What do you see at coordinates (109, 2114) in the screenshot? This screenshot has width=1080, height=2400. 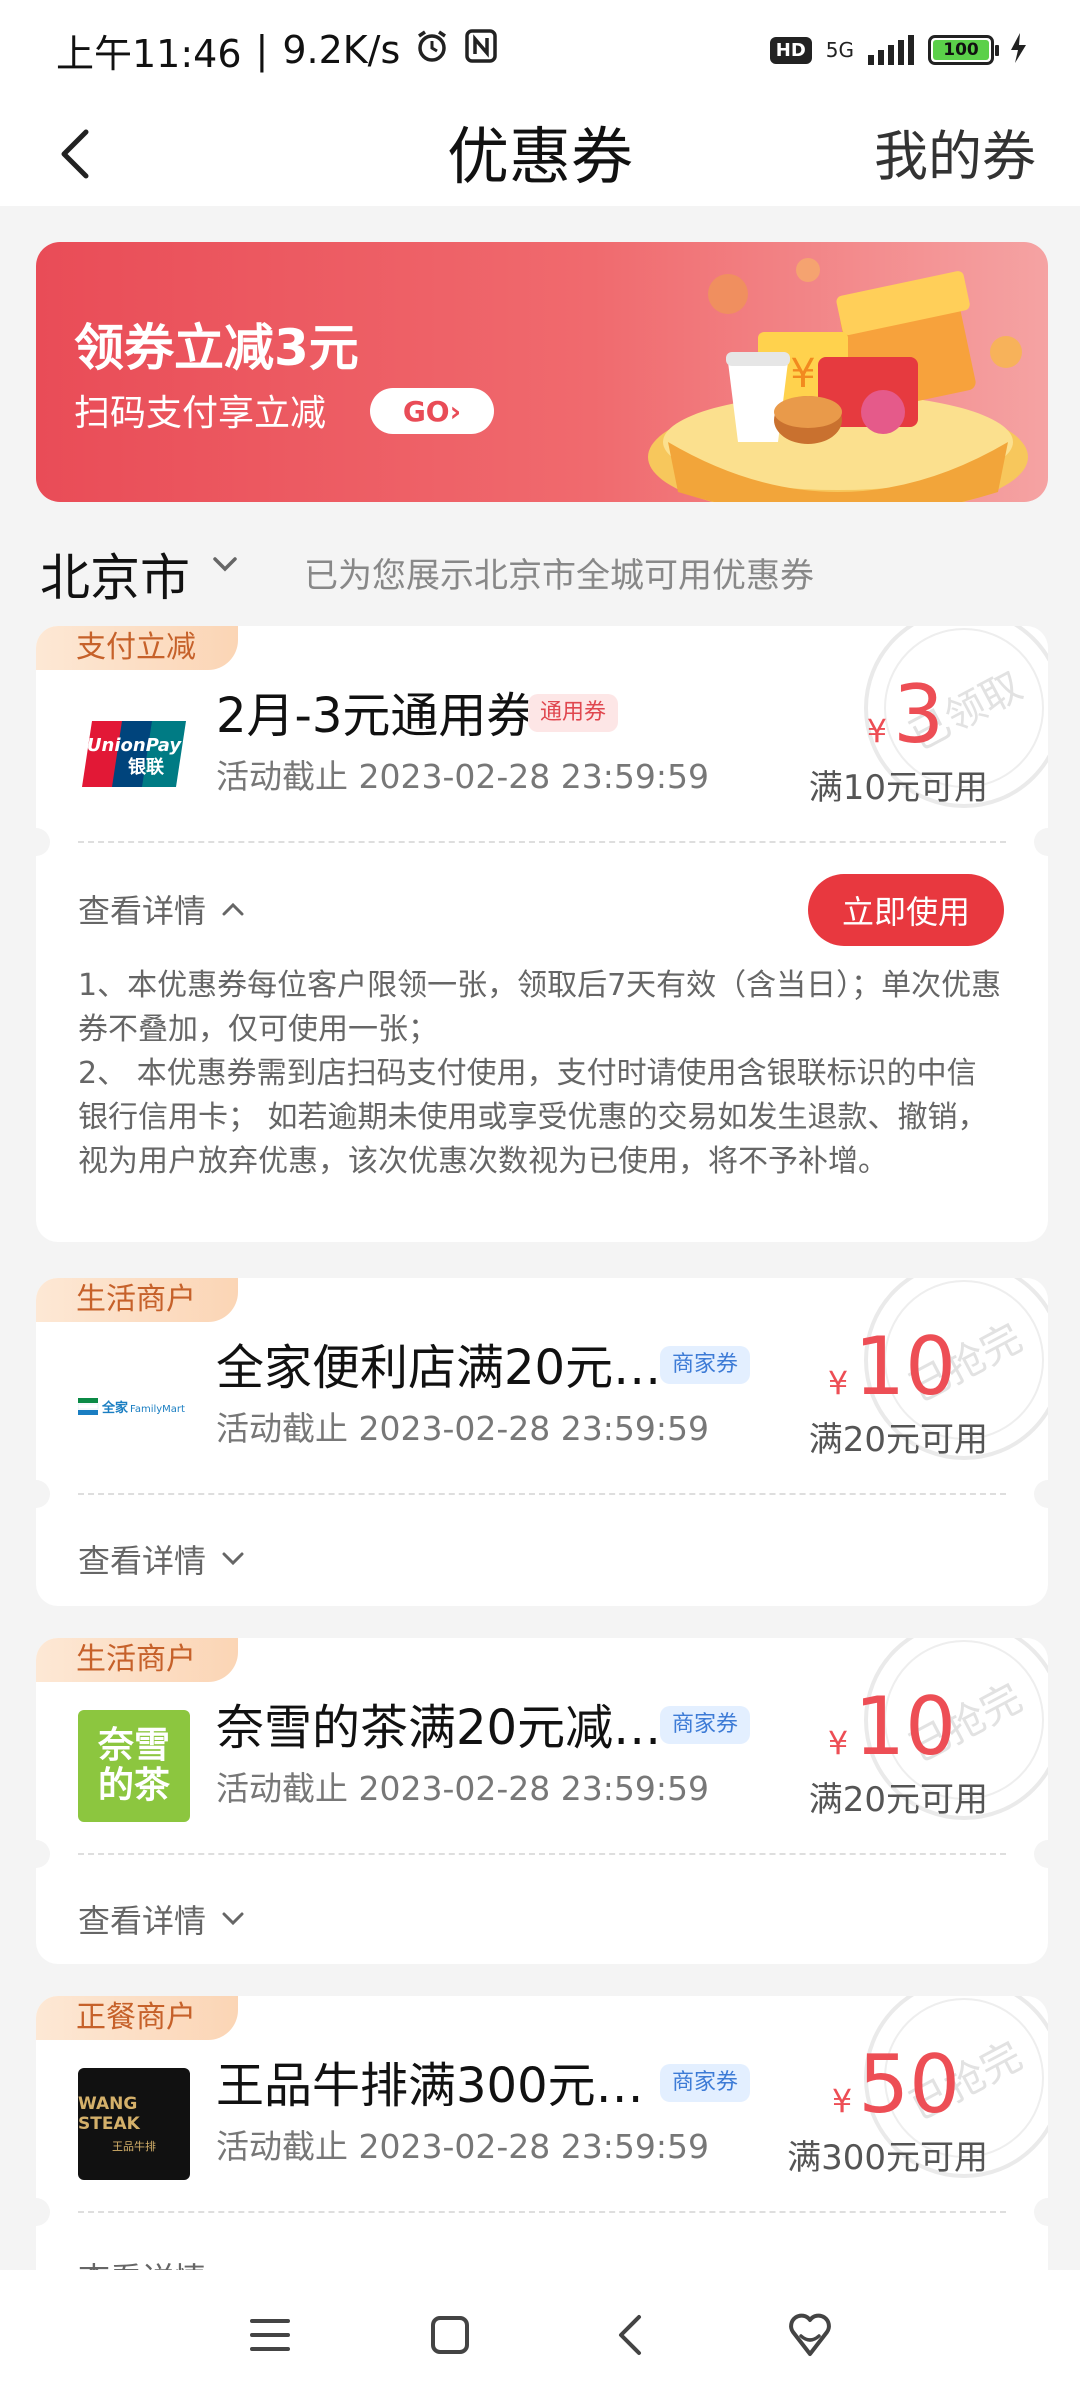 I see `wangsteak-logo-en: WANG STEAK` at bounding box center [109, 2114].